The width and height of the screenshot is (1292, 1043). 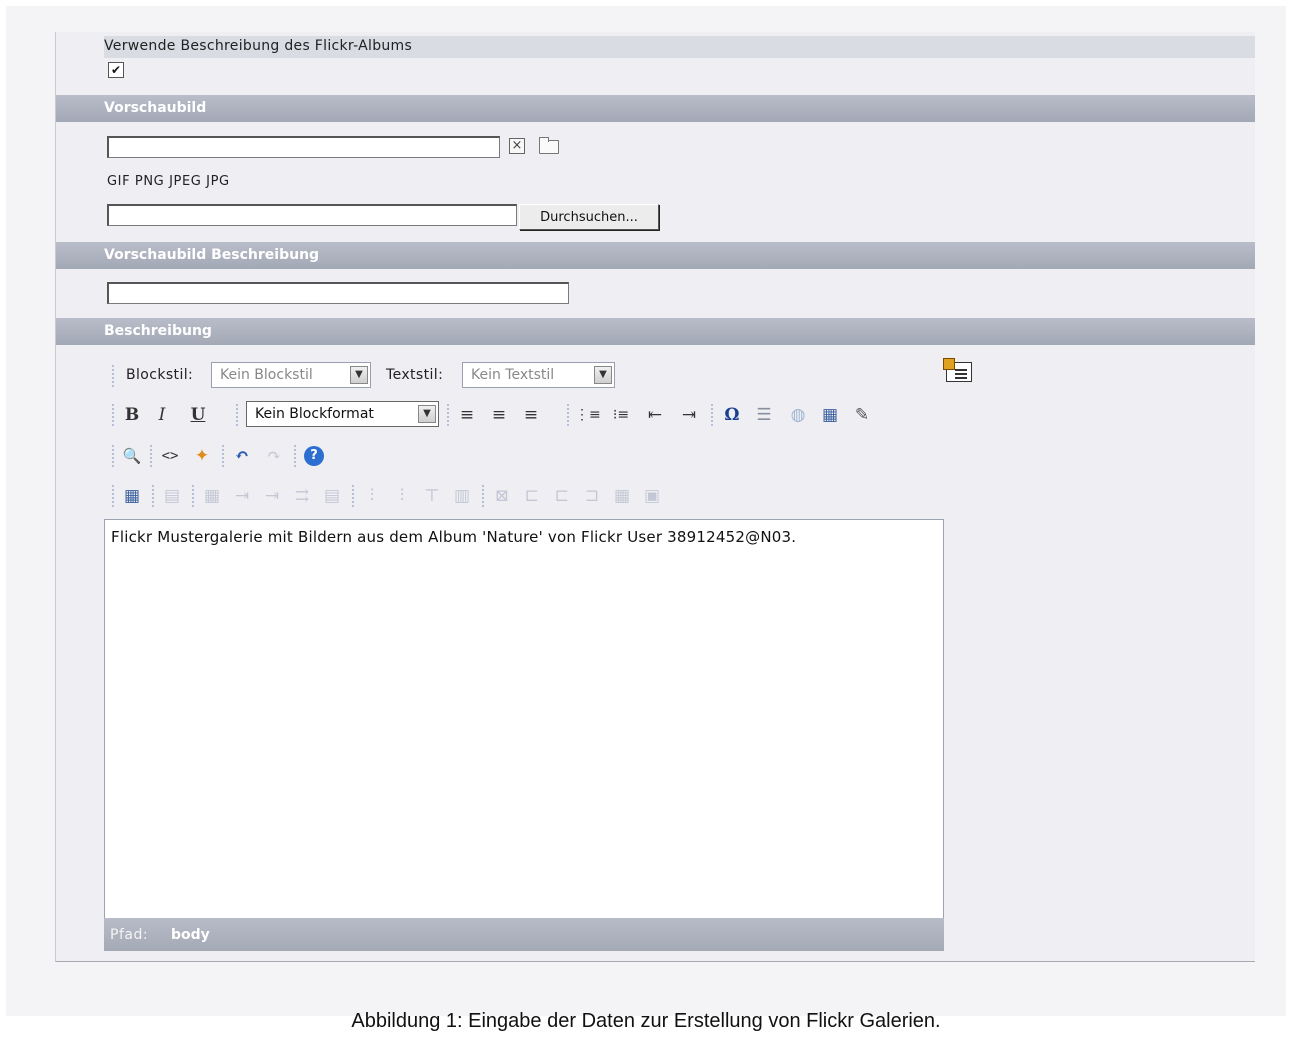 What do you see at coordinates (562, 496) in the screenshot?
I see `delete-cell-icon: ⊏` at bounding box center [562, 496].